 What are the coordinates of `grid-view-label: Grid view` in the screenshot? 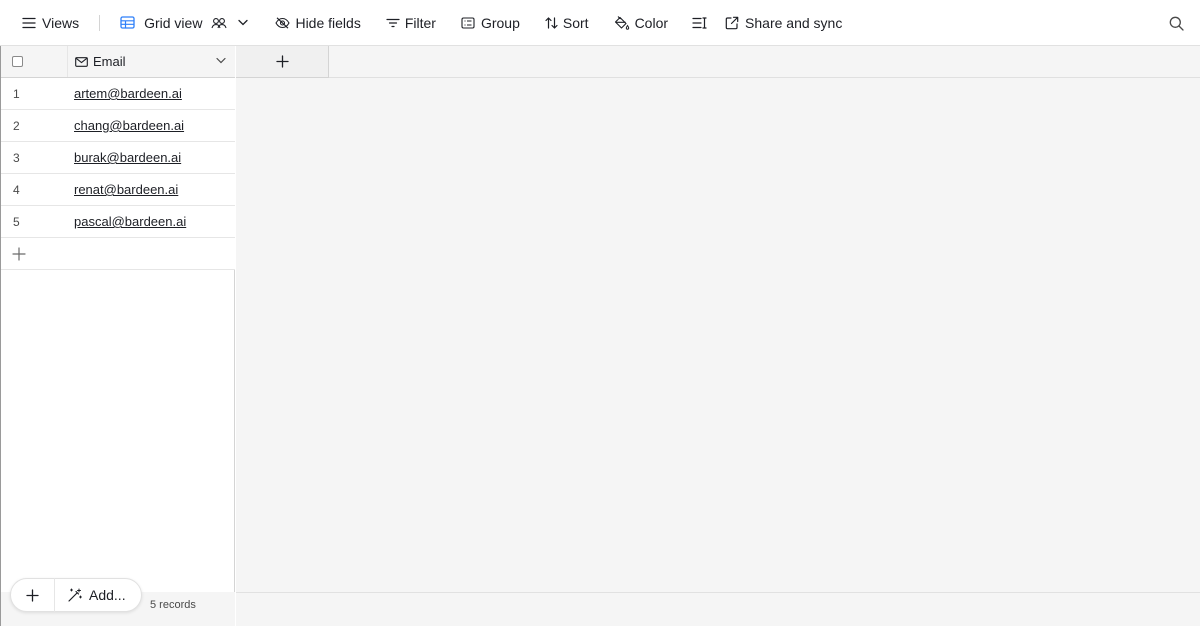 It's located at (173, 22).